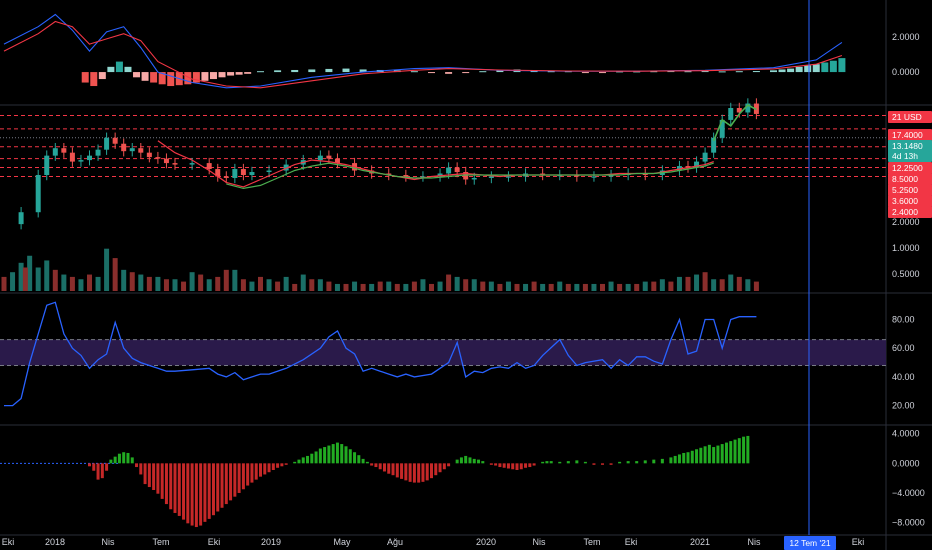 Image resolution: width=932 pixels, height=550 pixels. What do you see at coordinates (858, 542) in the screenshot?
I see `time-axis-label: Eki` at bounding box center [858, 542].